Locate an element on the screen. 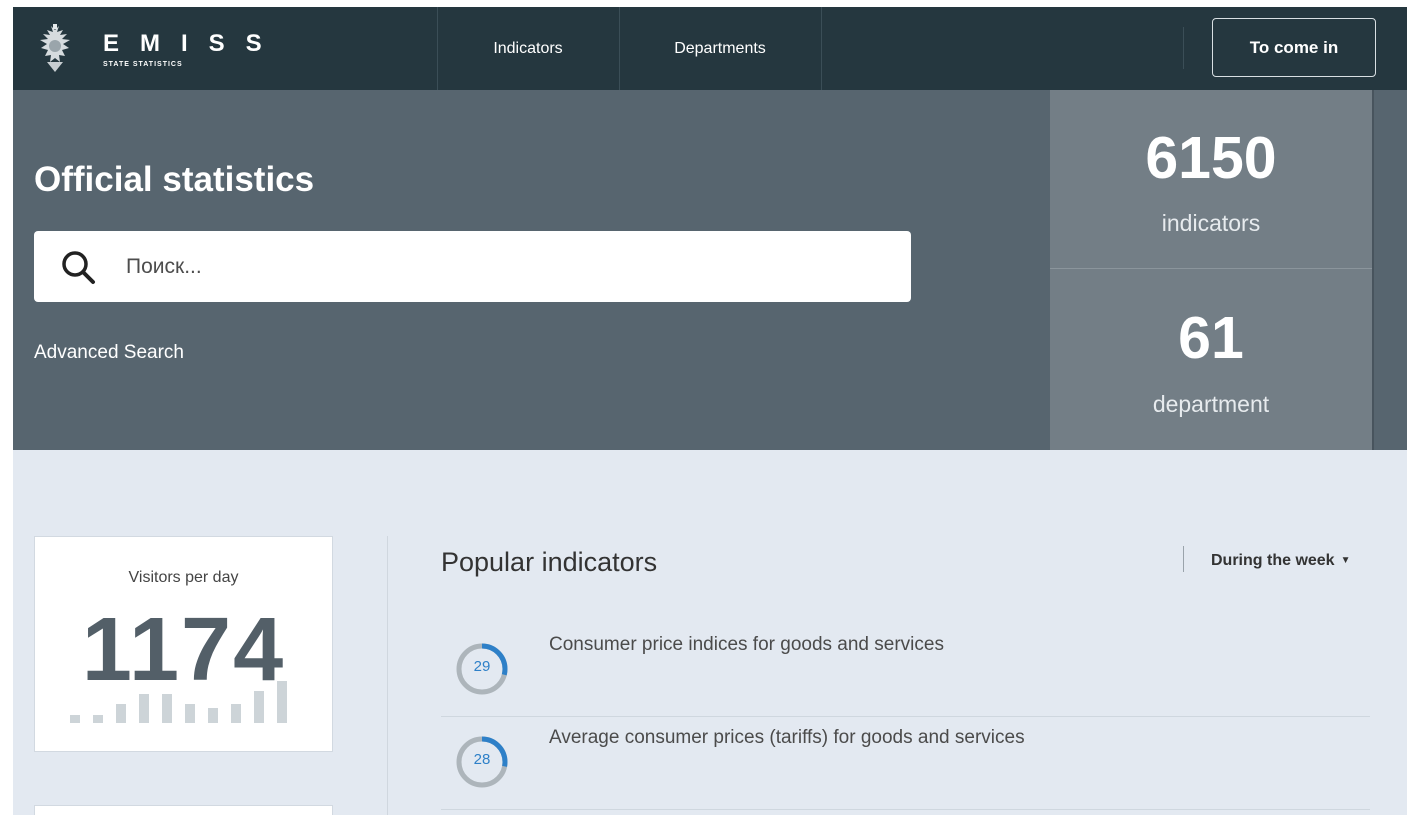  search-icon is located at coordinates (78, 267).